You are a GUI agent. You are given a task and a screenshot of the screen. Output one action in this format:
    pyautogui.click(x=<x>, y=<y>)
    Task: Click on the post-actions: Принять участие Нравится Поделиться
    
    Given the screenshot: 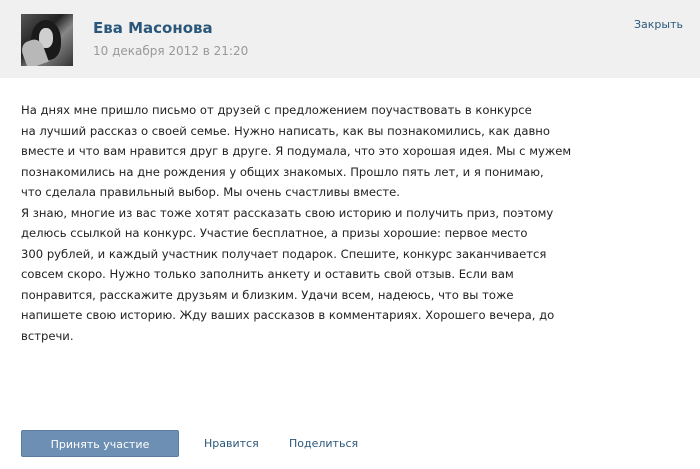 What is the action you would take?
    pyautogui.click(x=351, y=443)
    